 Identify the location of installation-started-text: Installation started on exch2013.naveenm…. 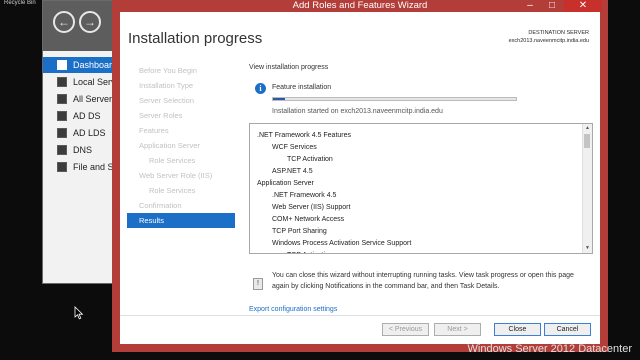
(357, 111).